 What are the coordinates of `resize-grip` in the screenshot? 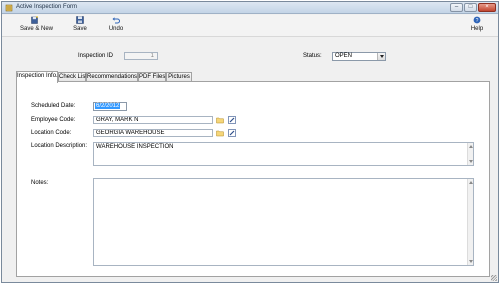 It's located at (494, 278).